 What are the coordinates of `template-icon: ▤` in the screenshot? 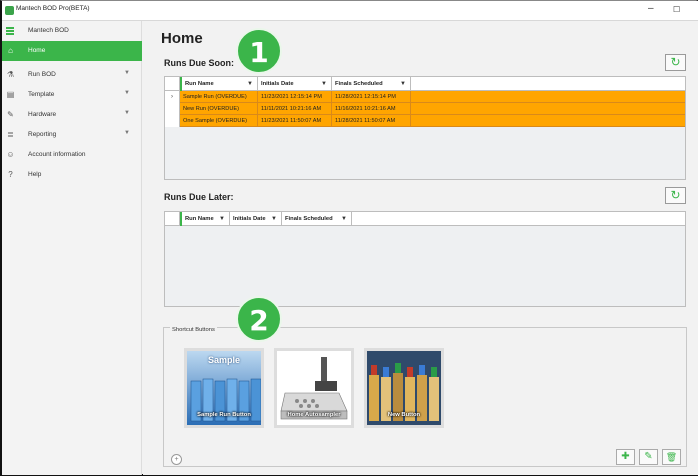 It's located at (10, 94).